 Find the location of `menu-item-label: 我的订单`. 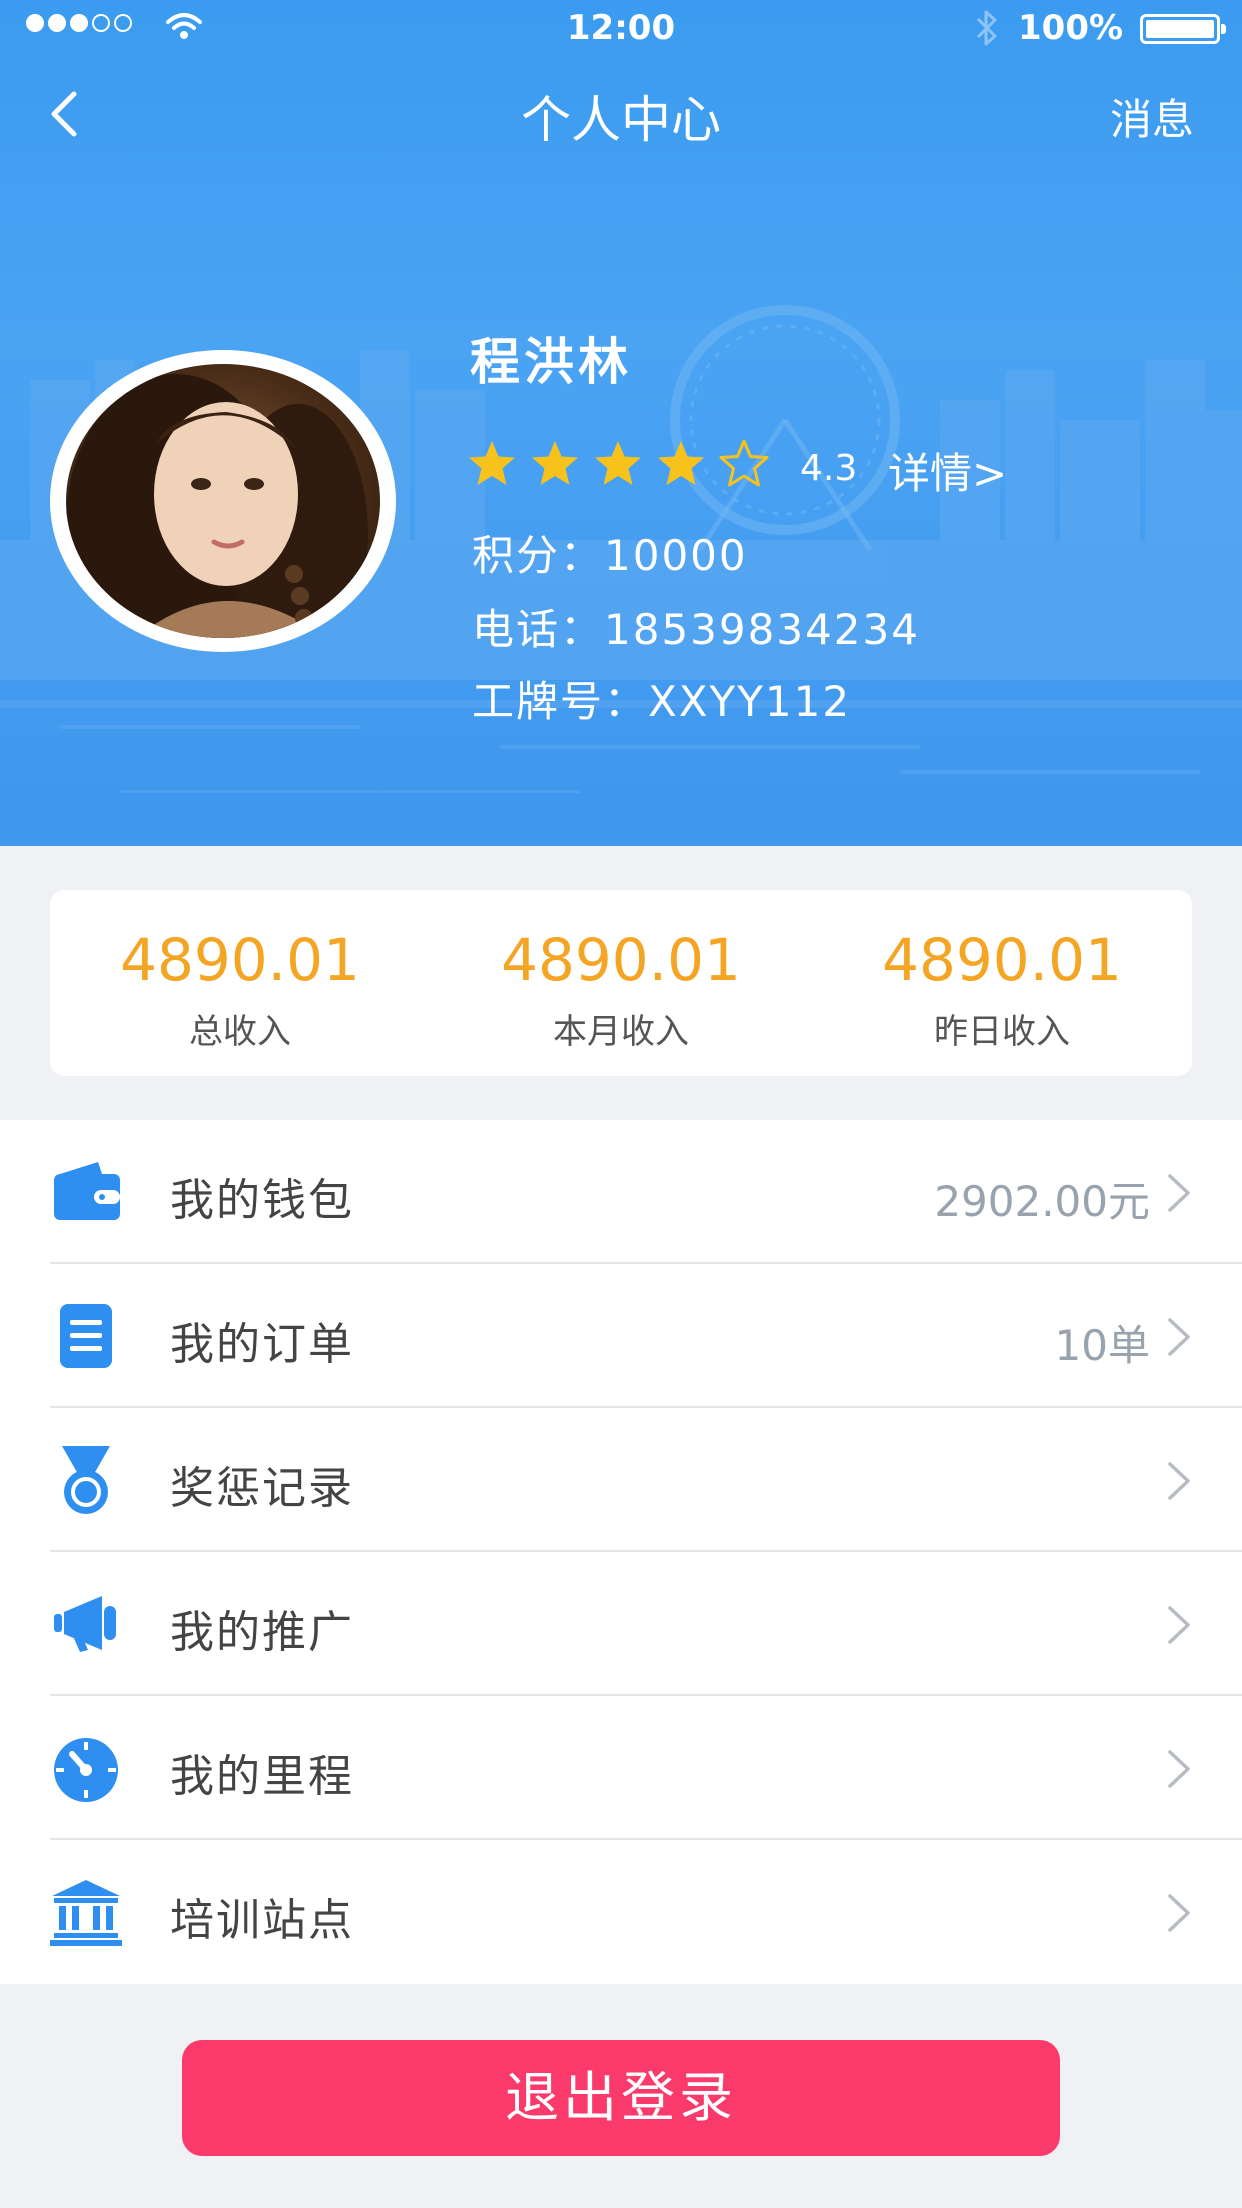

menu-item-label: 我的订单 is located at coordinates (262, 1344).